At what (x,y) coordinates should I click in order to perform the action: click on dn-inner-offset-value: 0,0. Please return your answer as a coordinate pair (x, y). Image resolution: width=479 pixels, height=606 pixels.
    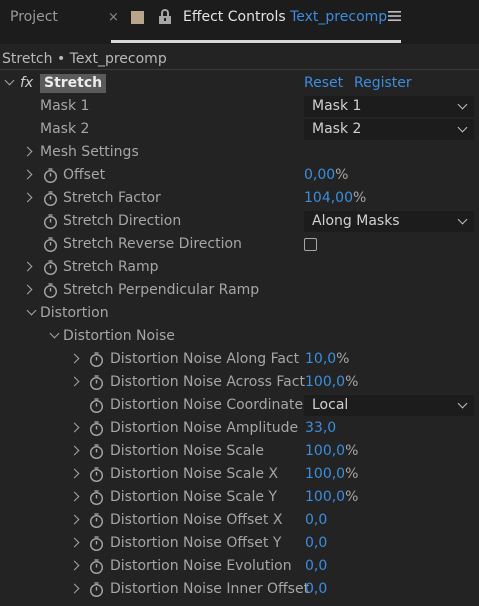
    Looking at the image, I should click on (316, 589).